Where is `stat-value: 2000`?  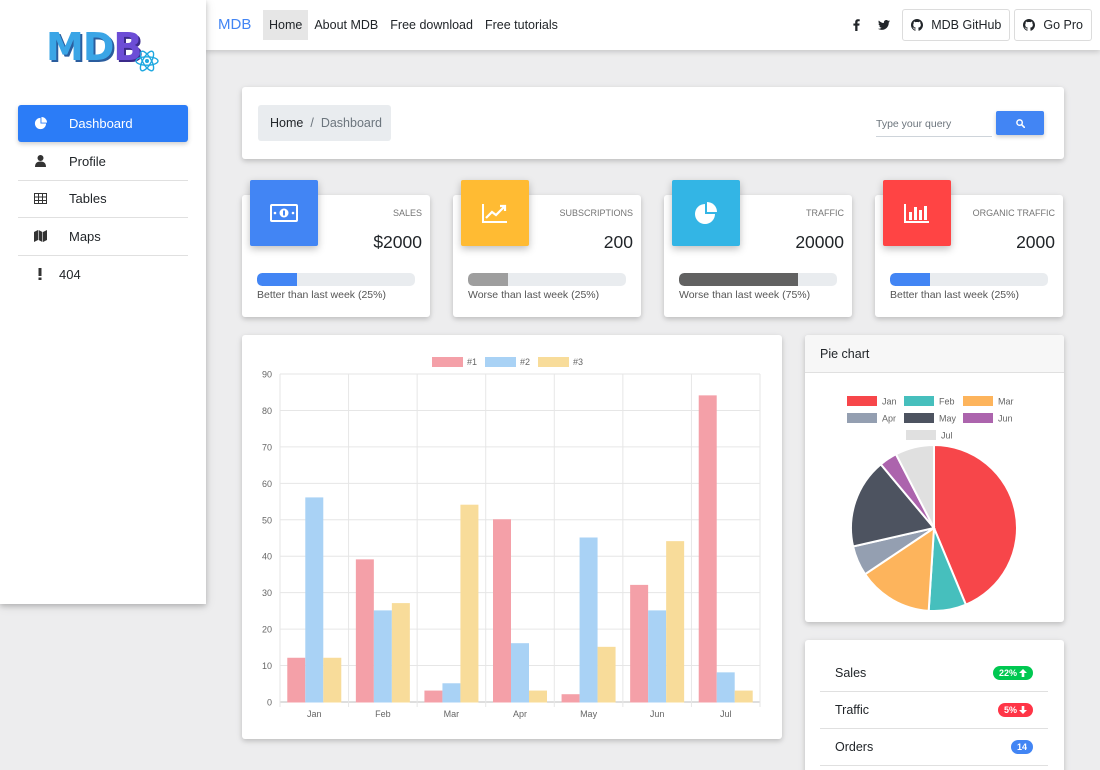 stat-value: 2000 is located at coordinates (1035, 242).